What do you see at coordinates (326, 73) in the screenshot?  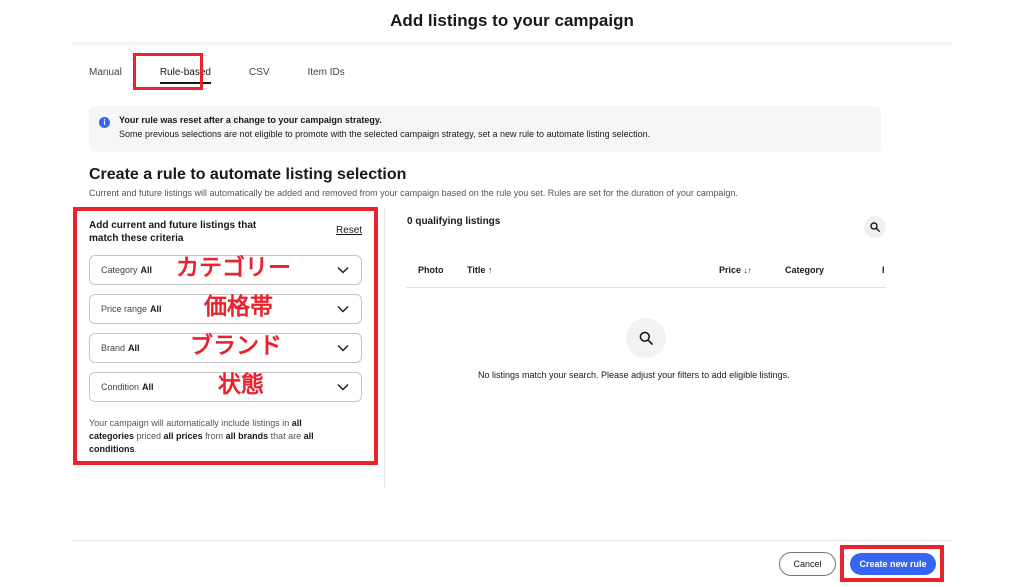 I see `tab-item-ids: Item IDs` at bounding box center [326, 73].